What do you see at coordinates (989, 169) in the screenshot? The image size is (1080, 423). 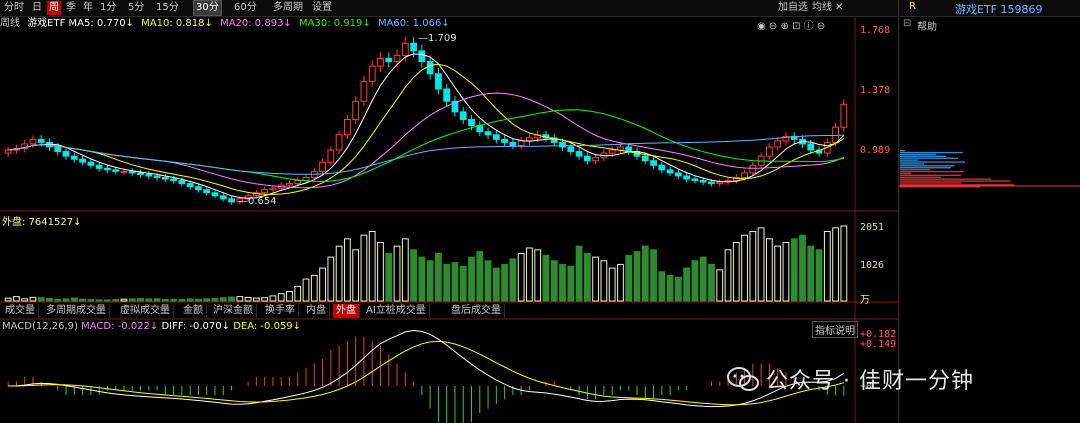 I see `chip-distribution` at bounding box center [989, 169].